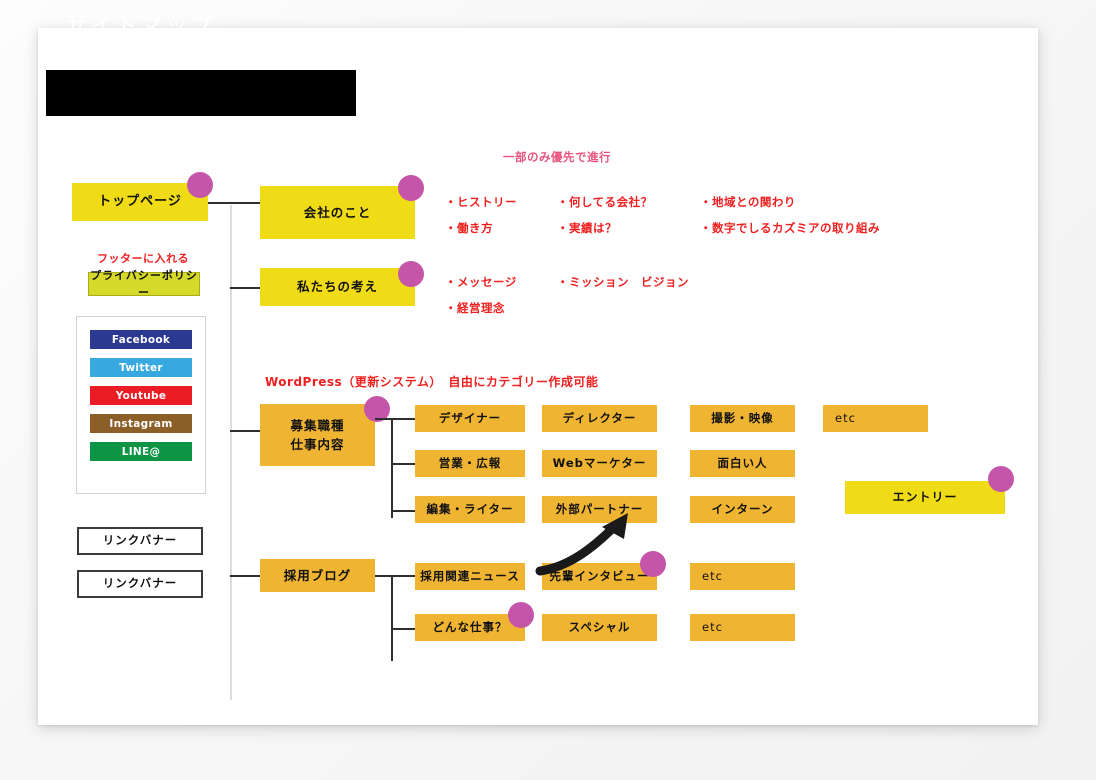 Image resolution: width=1096 pixels, height=780 pixels. I want to click on social-link-label: LINE@, so click(141, 451).